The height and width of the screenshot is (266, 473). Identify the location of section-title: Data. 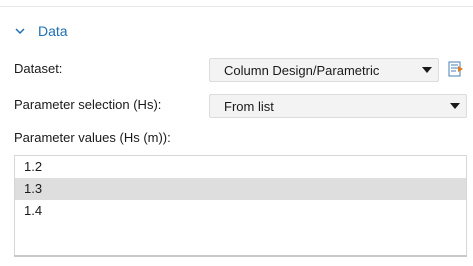
(53, 31).